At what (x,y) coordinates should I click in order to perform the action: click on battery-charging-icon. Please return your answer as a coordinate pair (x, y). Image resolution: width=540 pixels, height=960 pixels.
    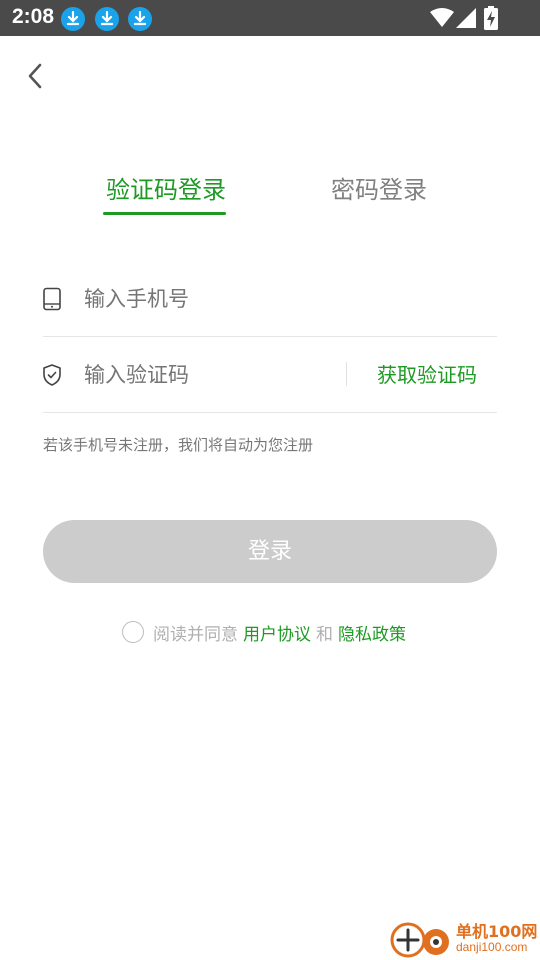
    Looking at the image, I should click on (491, 18).